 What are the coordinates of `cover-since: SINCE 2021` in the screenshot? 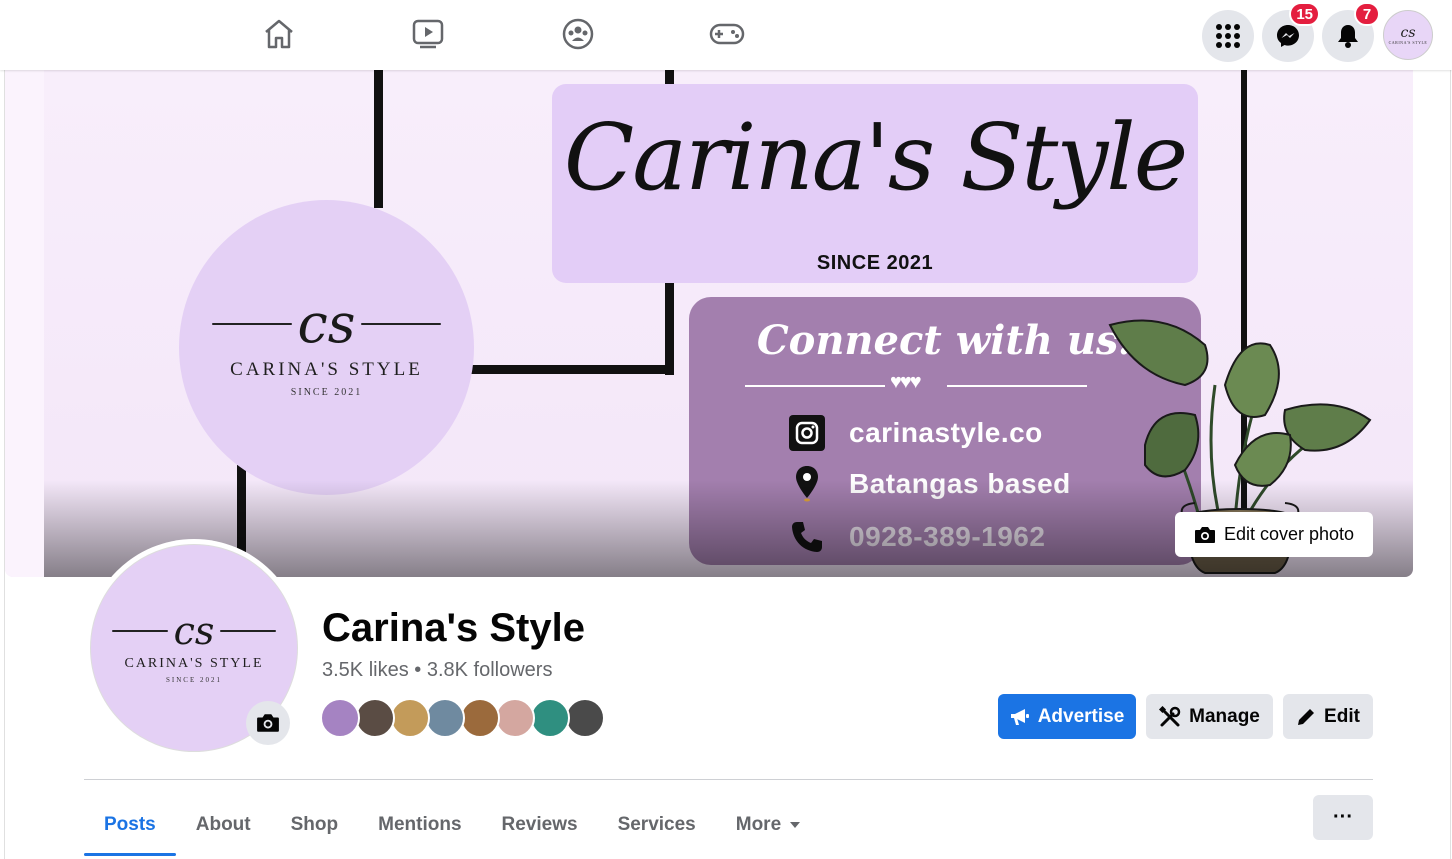 It's located at (875, 263).